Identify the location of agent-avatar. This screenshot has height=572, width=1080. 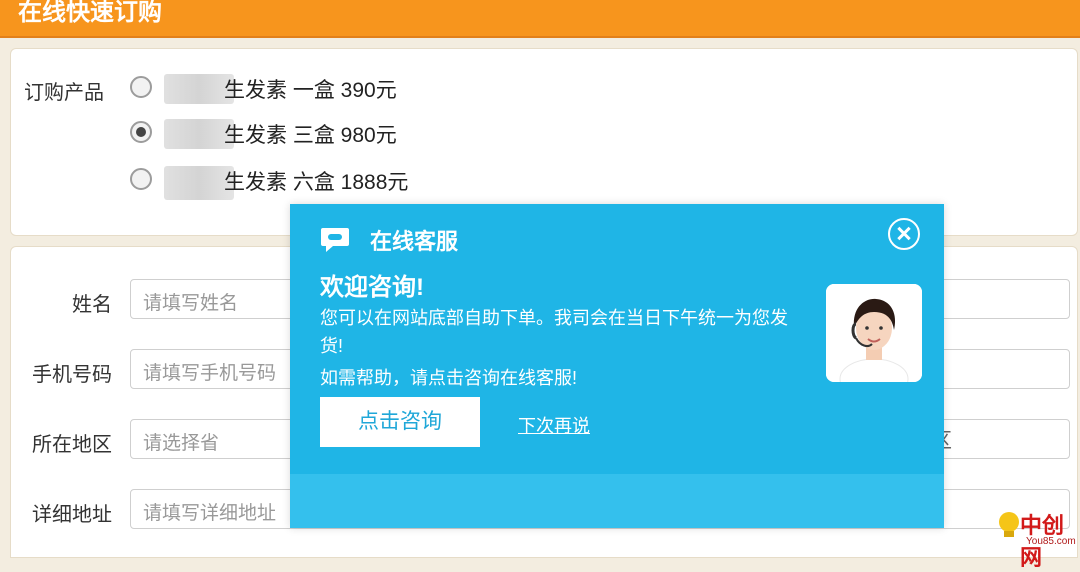
(874, 333).